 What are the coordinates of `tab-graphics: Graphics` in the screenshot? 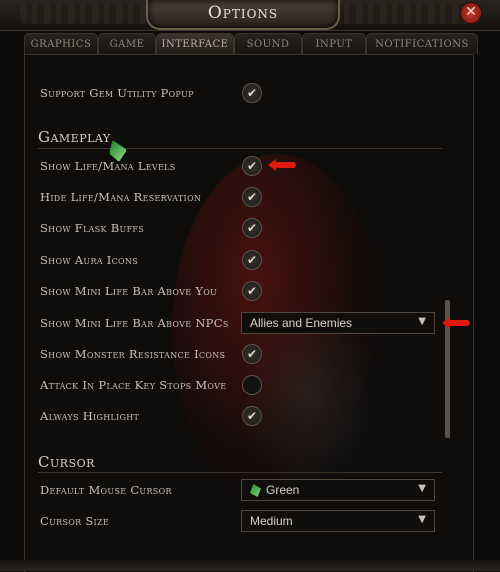 It's located at (61, 43).